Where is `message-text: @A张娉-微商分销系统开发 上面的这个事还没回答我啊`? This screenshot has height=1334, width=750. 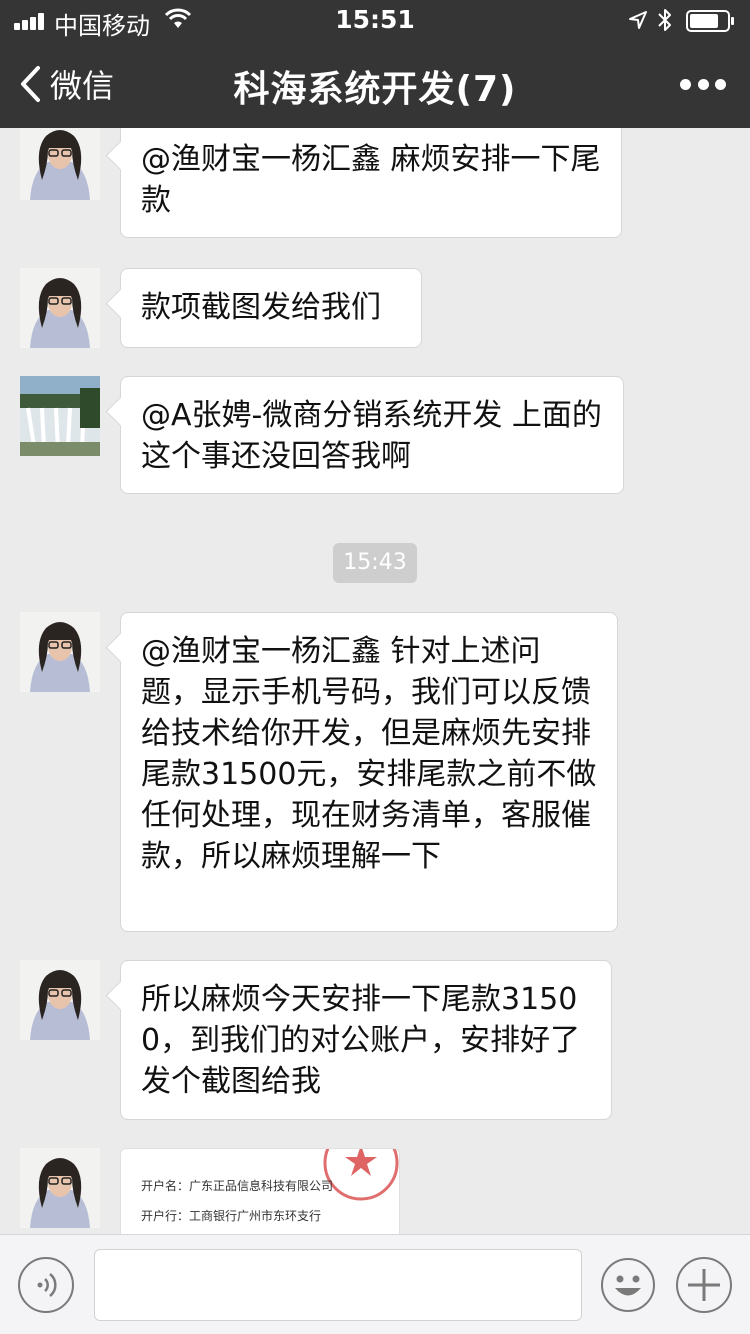
message-text: @A张娉-微商分销系统开发 上面的这个事还没回答我啊 is located at coordinates (371, 436).